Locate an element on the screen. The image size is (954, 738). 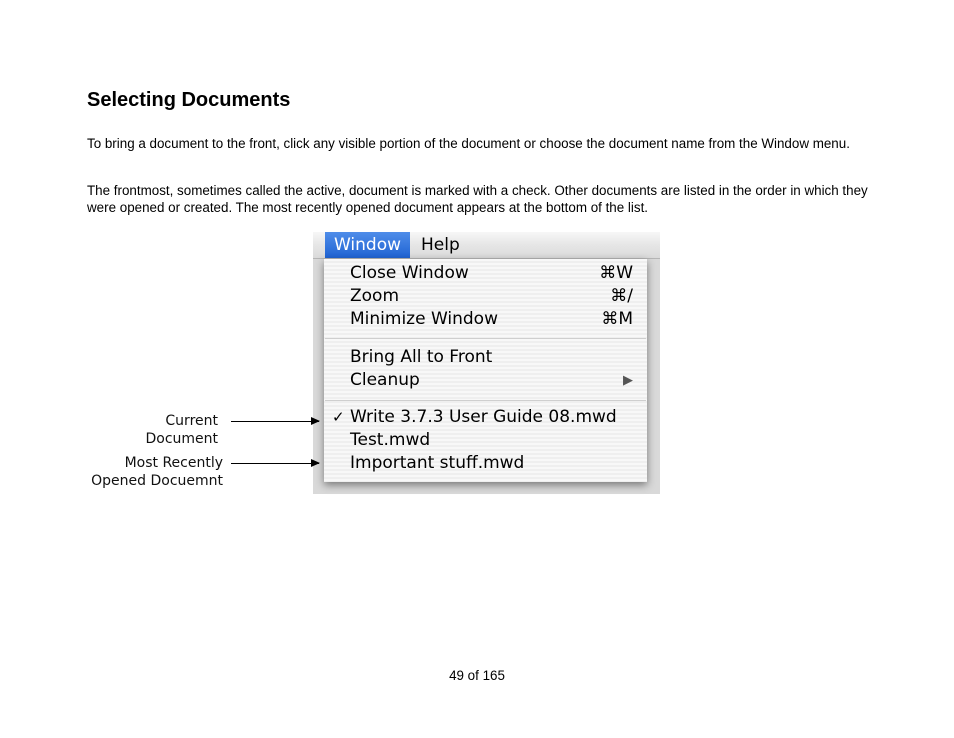
callout-line: Opened Docuemnt is located at coordinates (157, 481).